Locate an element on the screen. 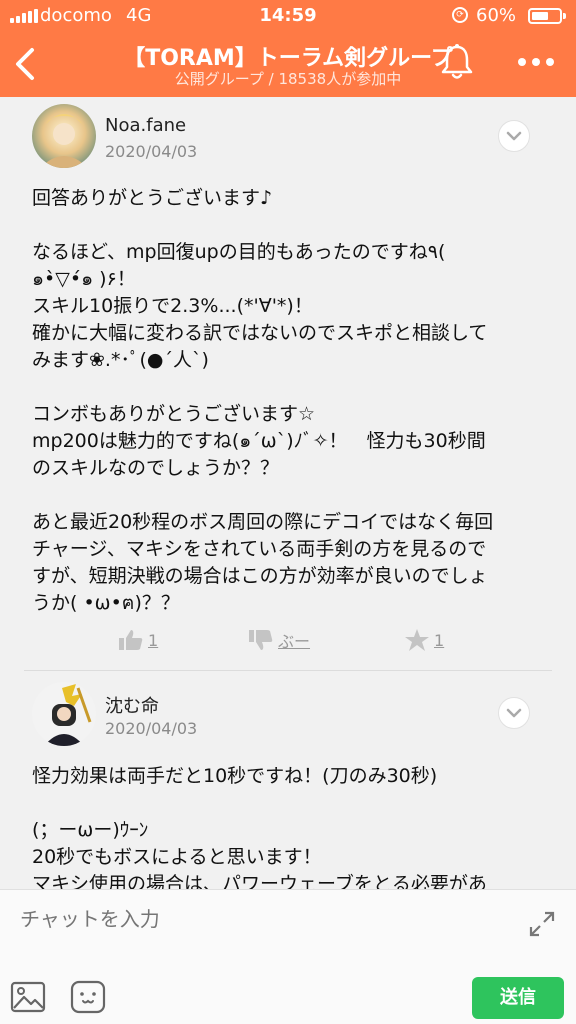 This screenshot has height=1024, width=576. bell-icon is located at coordinates (457, 61).